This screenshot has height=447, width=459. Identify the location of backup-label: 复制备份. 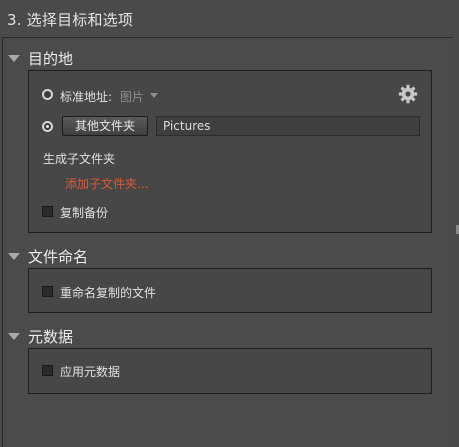
(84, 213).